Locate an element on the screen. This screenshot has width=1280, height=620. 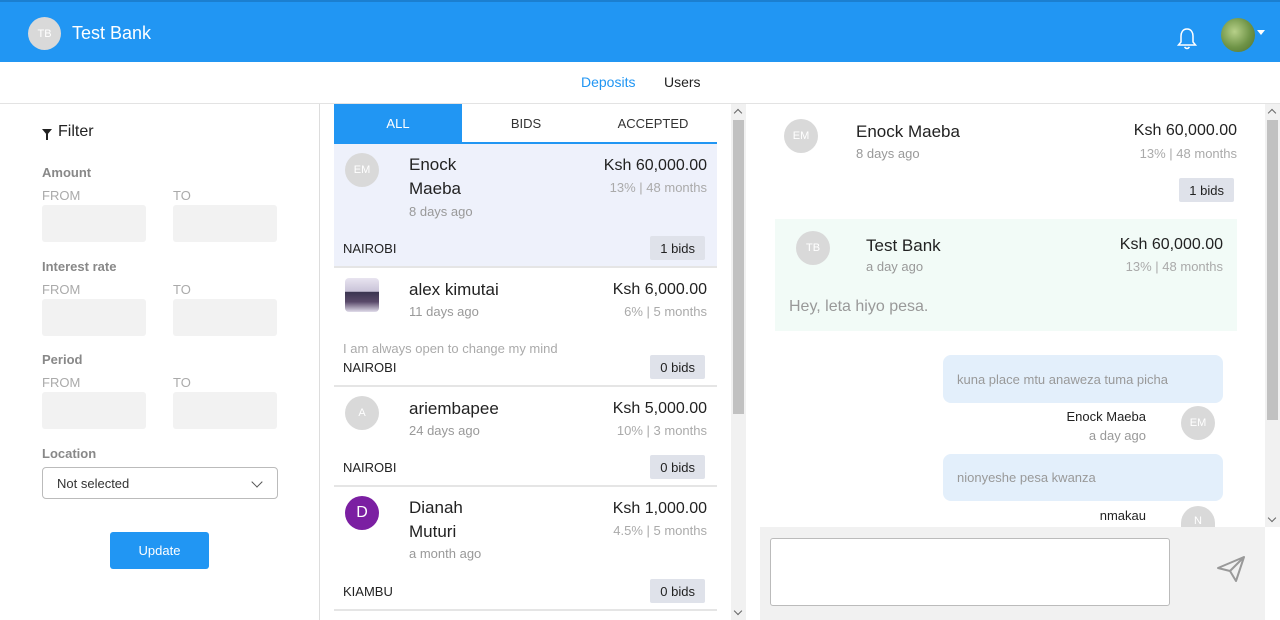
deposit-location: KIAMBU is located at coordinates (368, 591).